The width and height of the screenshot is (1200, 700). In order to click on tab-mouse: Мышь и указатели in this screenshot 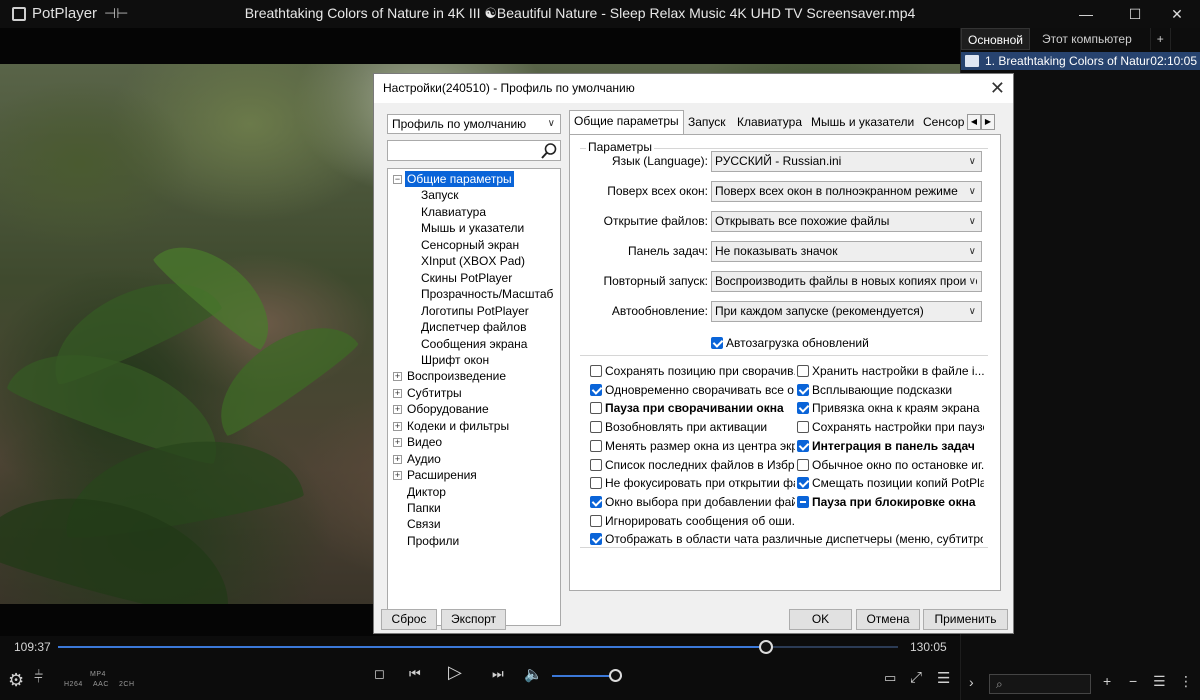, I will do `click(862, 123)`.